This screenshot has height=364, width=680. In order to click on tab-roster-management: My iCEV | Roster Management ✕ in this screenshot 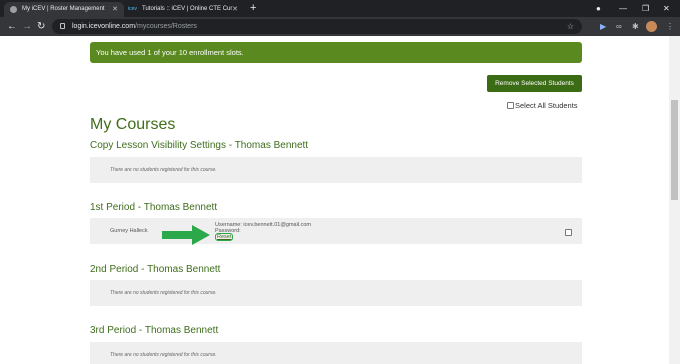, I will do `click(64, 9)`.